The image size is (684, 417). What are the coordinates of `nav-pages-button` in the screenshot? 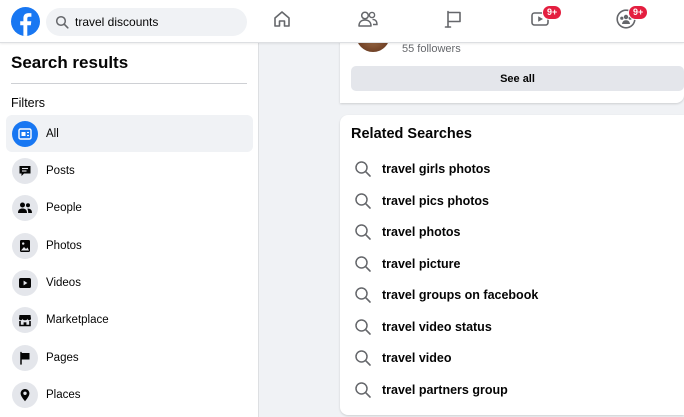 It's located at (454, 21).